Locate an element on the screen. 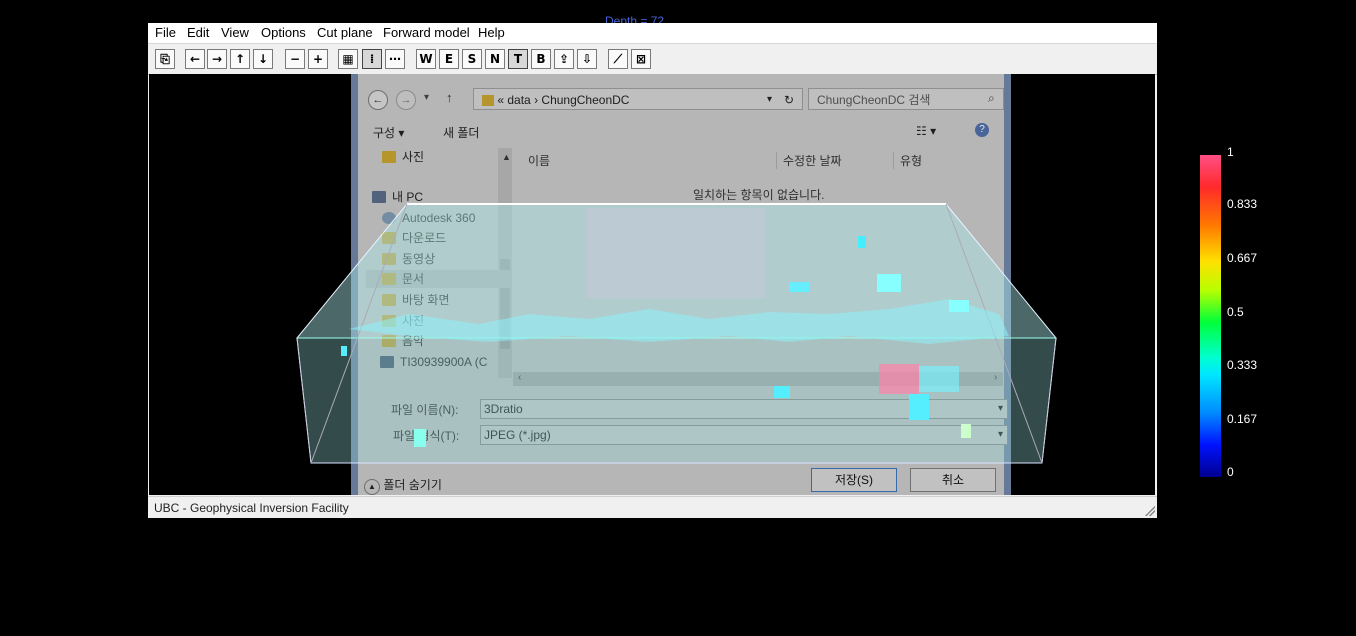 The height and width of the screenshot is (636, 1356). menu-forward-model: Forward model is located at coordinates (426, 32).